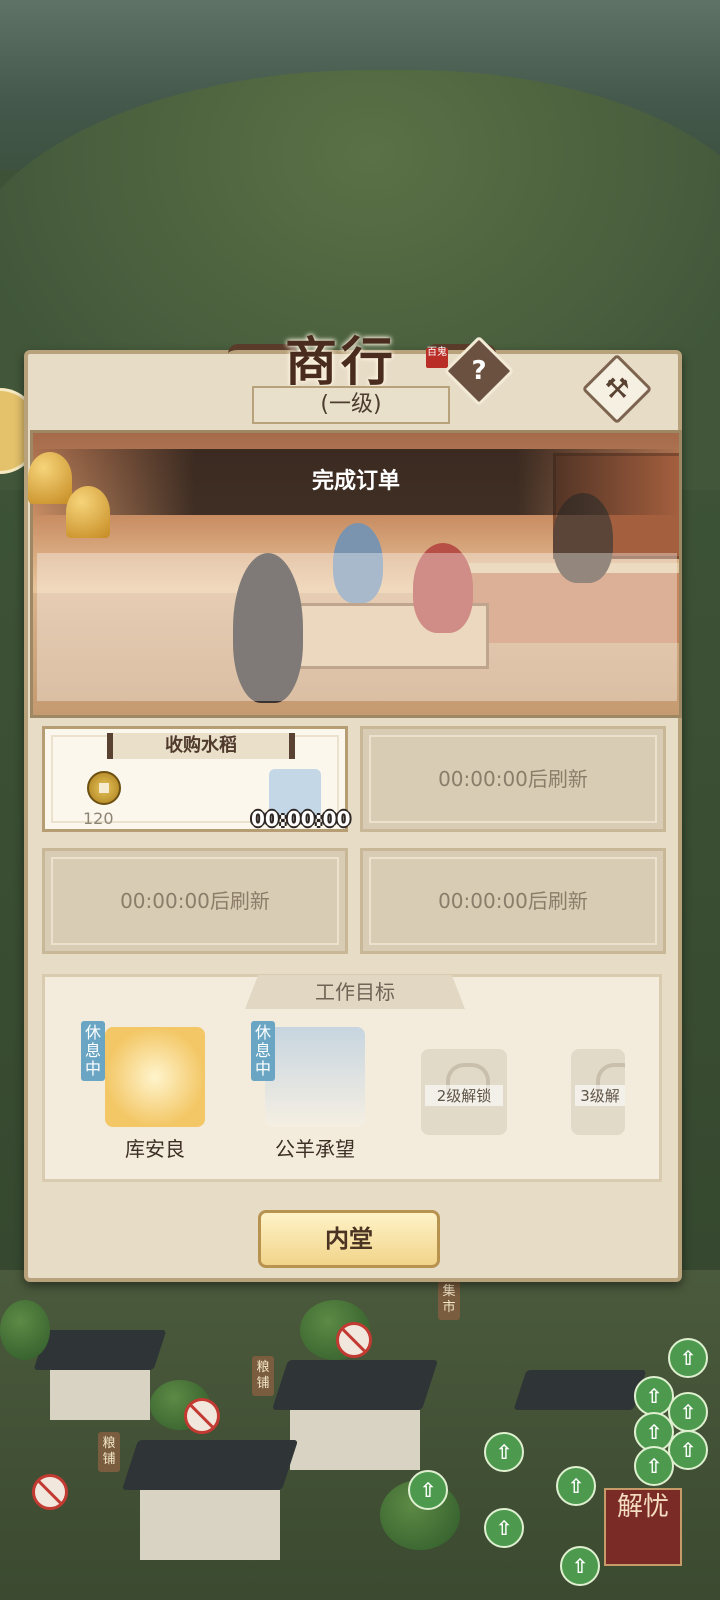 This screenshot has height=1600, width=720. I want to click on locked-worker-slot: 3级解, so click(598, 1092).